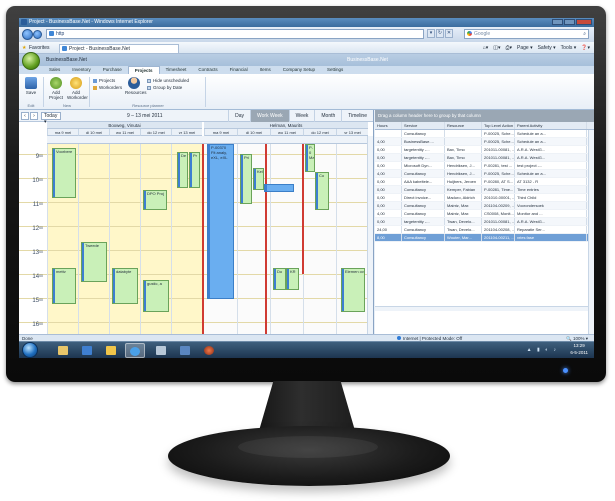  I want to click on refresh-icon: ↻, so click(440, 33).